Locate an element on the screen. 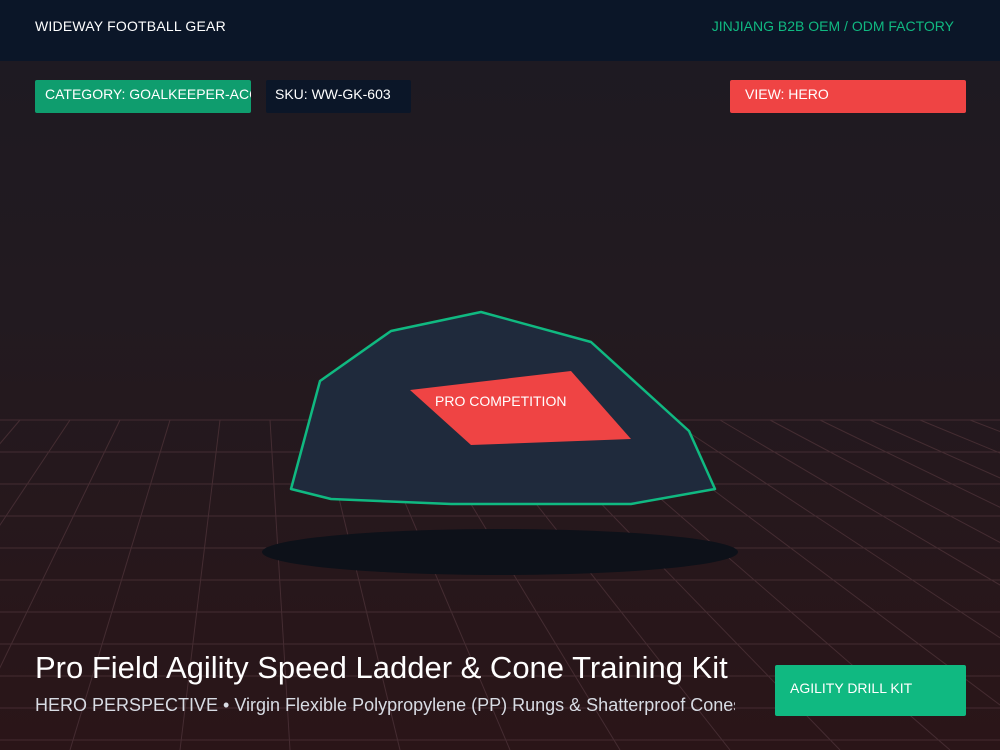  product-shadow is located at coordinates (500, 552).